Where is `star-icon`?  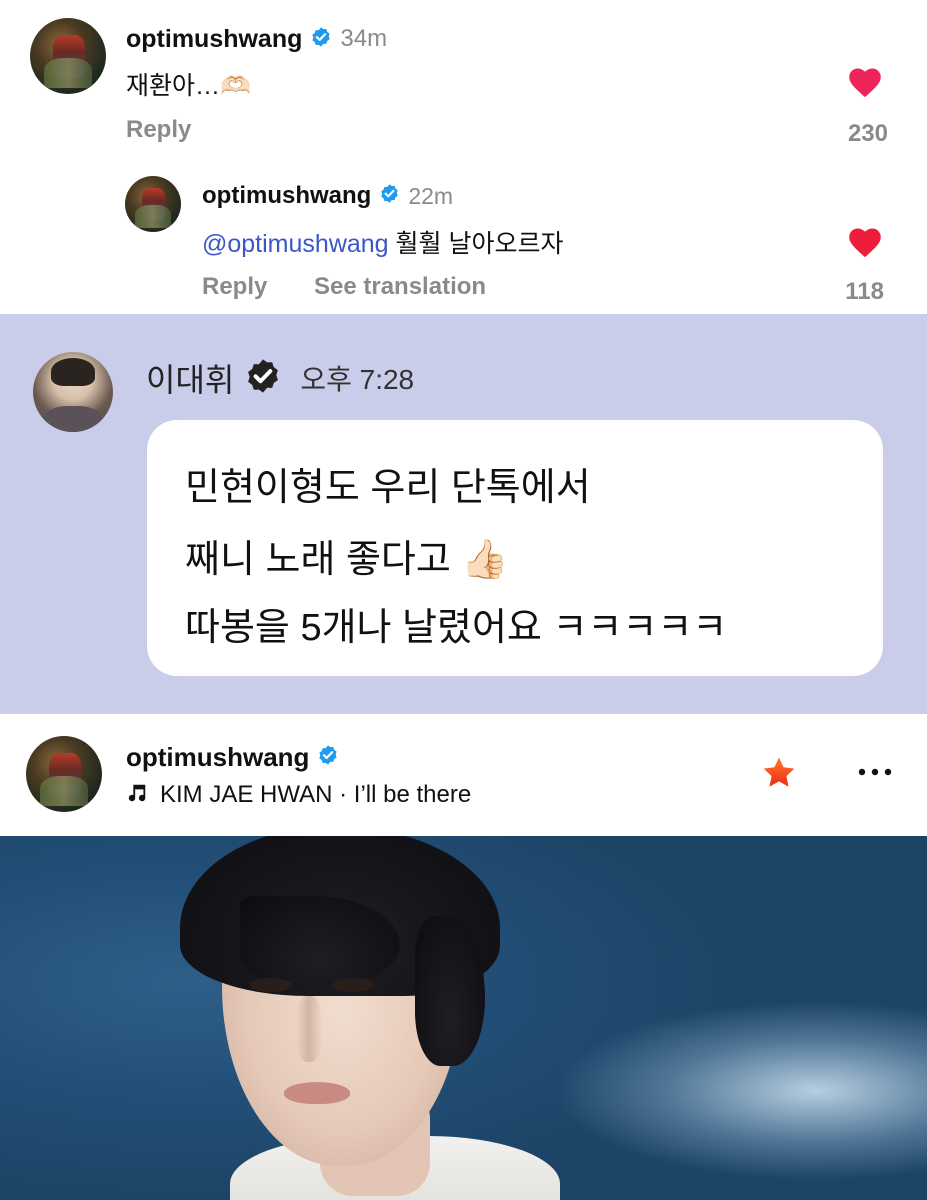 star-icon is located at coordinates (779, 776).